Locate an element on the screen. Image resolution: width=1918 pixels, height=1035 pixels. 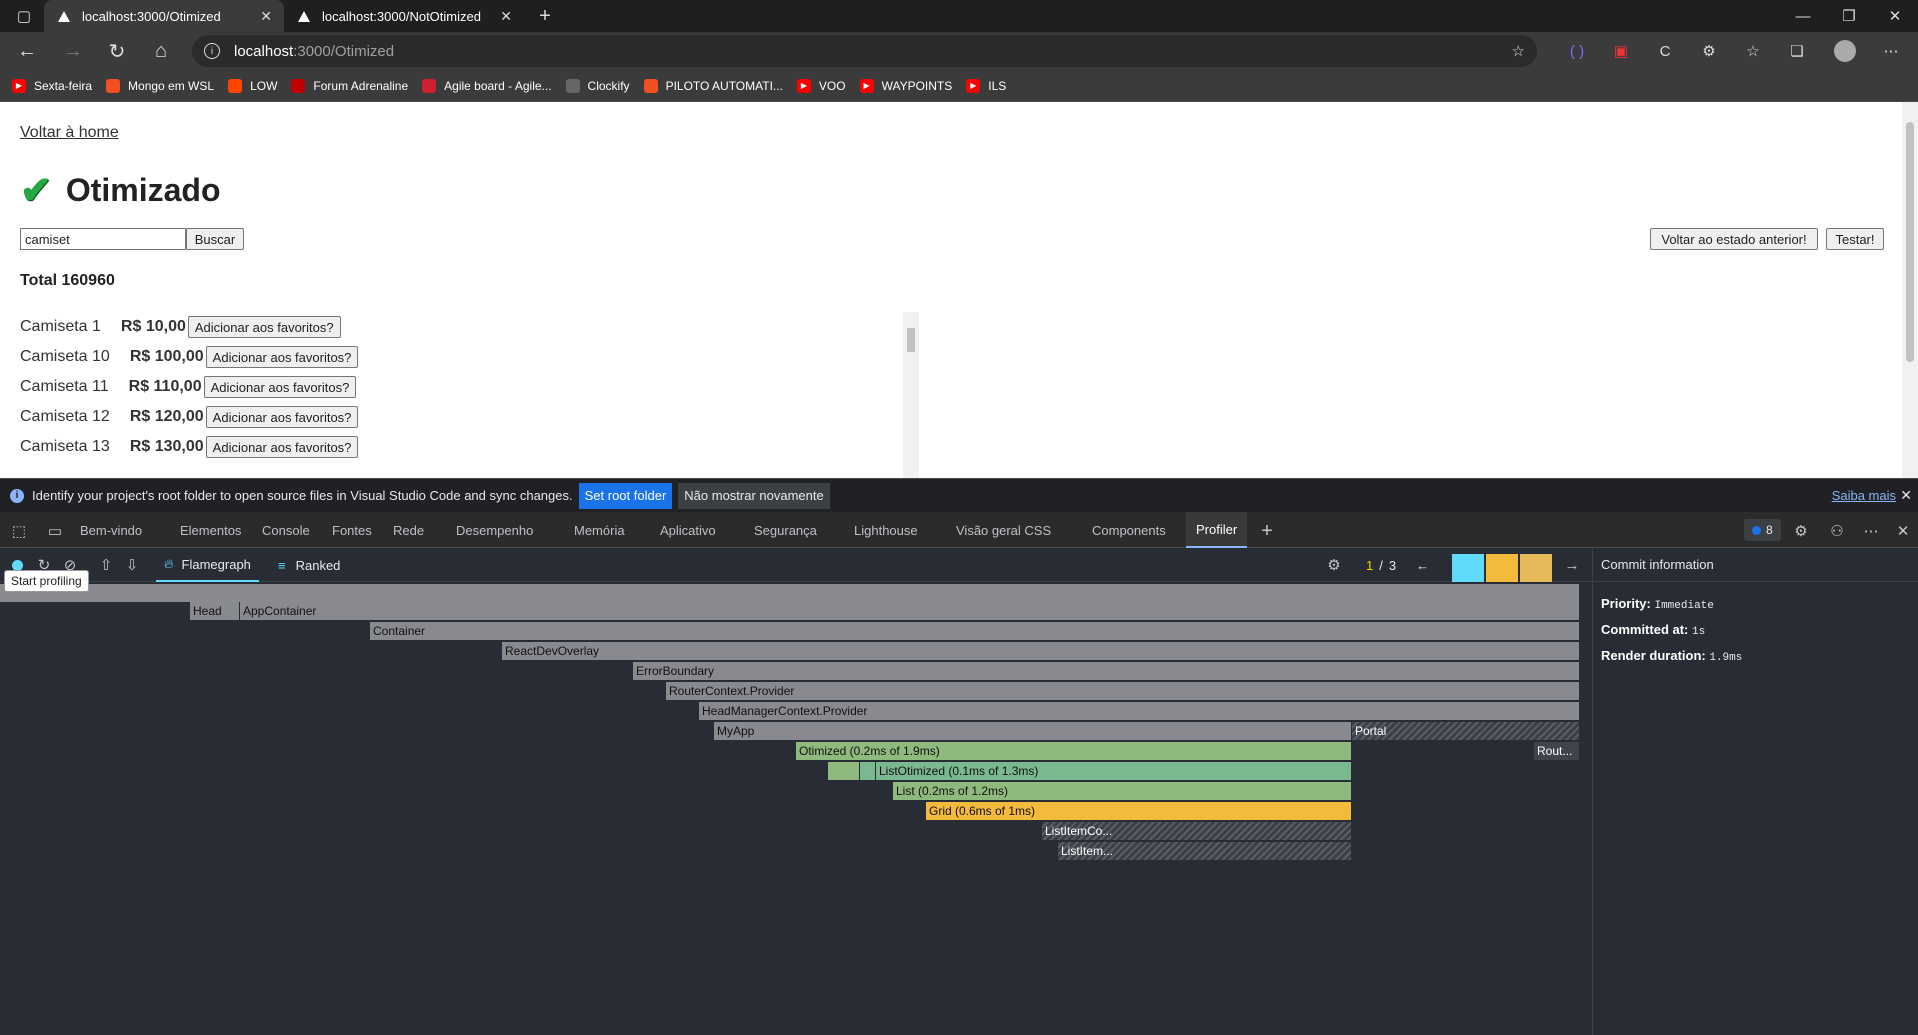
flame-bar-otimized: Otimized (0.2ms of 1.9ms) is located at coordinates (1074, 751).